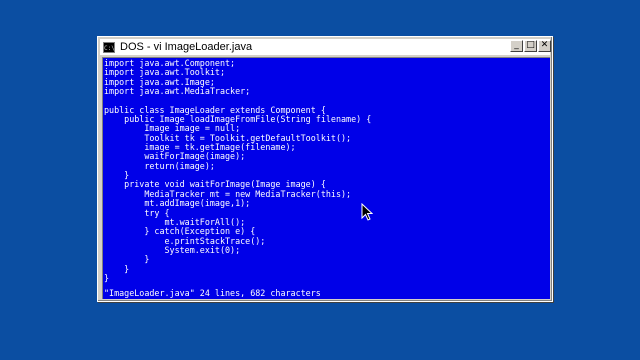  Describe the element at coordinates (516, 46) in the screenshot. I see `minimize-button: _` at that location.